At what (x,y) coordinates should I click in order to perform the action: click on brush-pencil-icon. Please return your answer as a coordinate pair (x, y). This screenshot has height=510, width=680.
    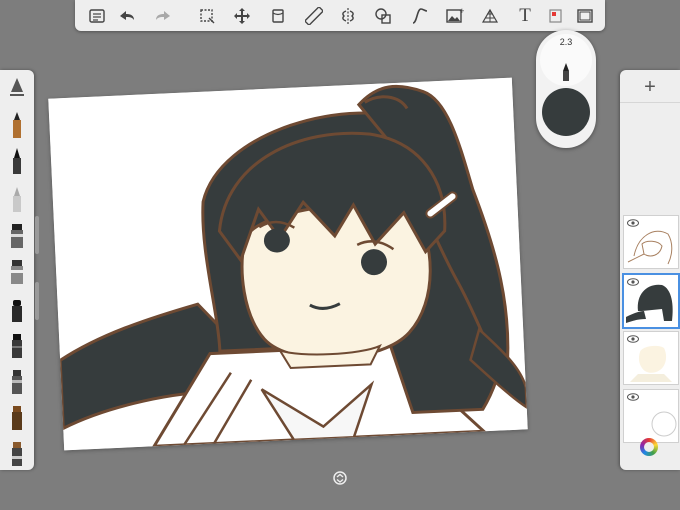
    Looking at the image, I should click on (17, 125).